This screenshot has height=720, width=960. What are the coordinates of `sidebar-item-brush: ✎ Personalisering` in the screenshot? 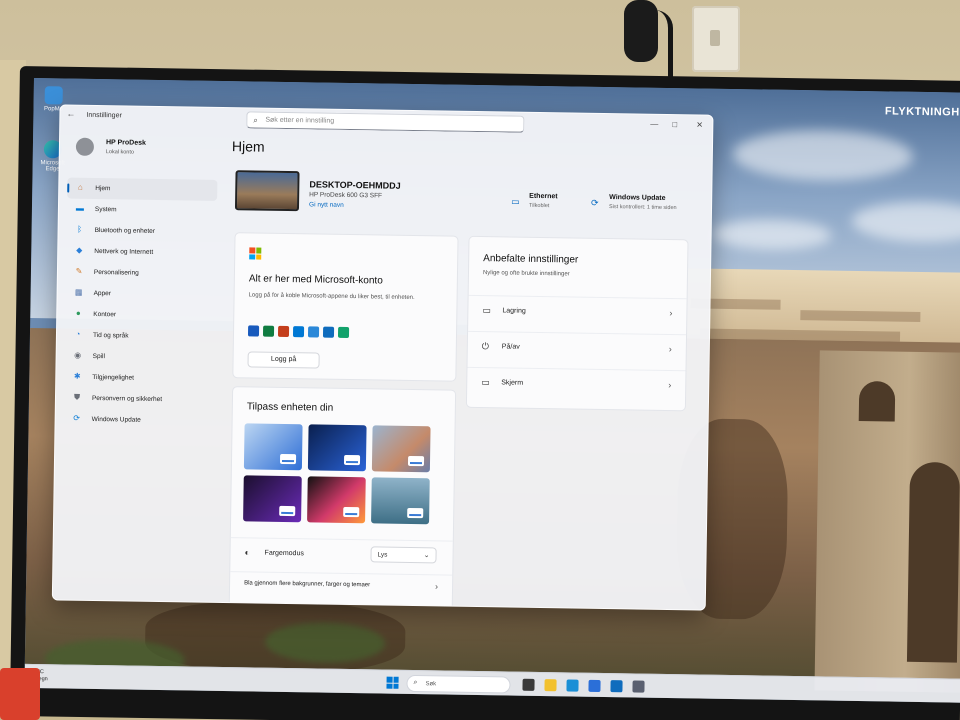 It's located at (141, 273).